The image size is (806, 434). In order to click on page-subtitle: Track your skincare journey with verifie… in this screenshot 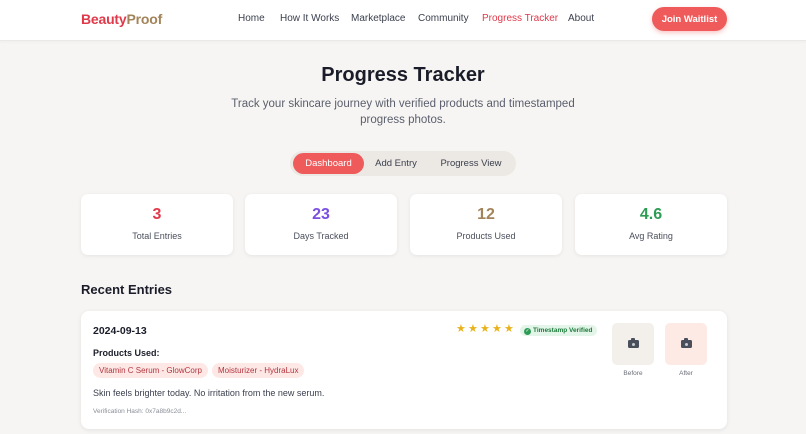, I will do `click(403, 112)`.